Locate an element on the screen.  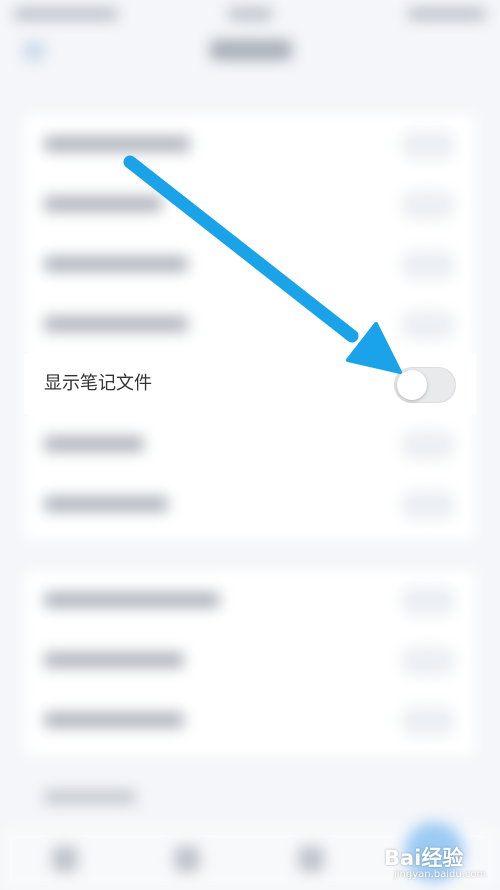
status-bar is located at coordinates (250, 14).